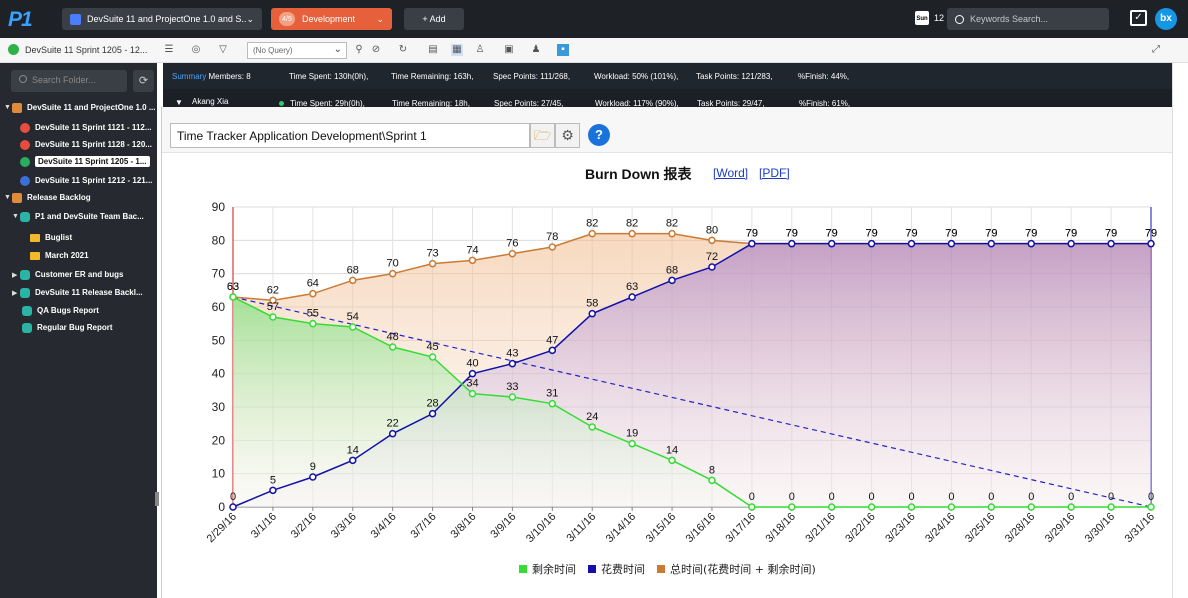 This screenshot has width=1188, height=598. Describe the element at coordinates (233, 497) in the screenshot. I see `spent-data-label: 0` at that location.